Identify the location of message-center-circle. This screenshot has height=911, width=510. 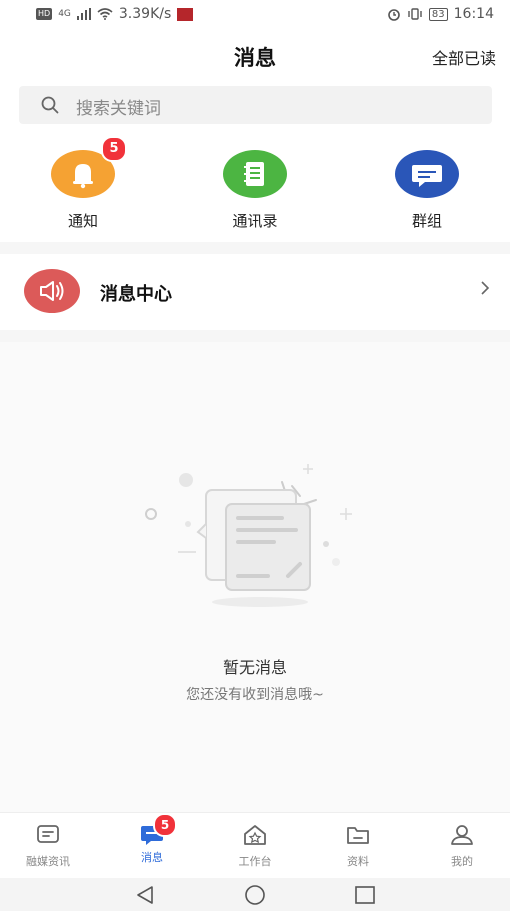
(52, 291).